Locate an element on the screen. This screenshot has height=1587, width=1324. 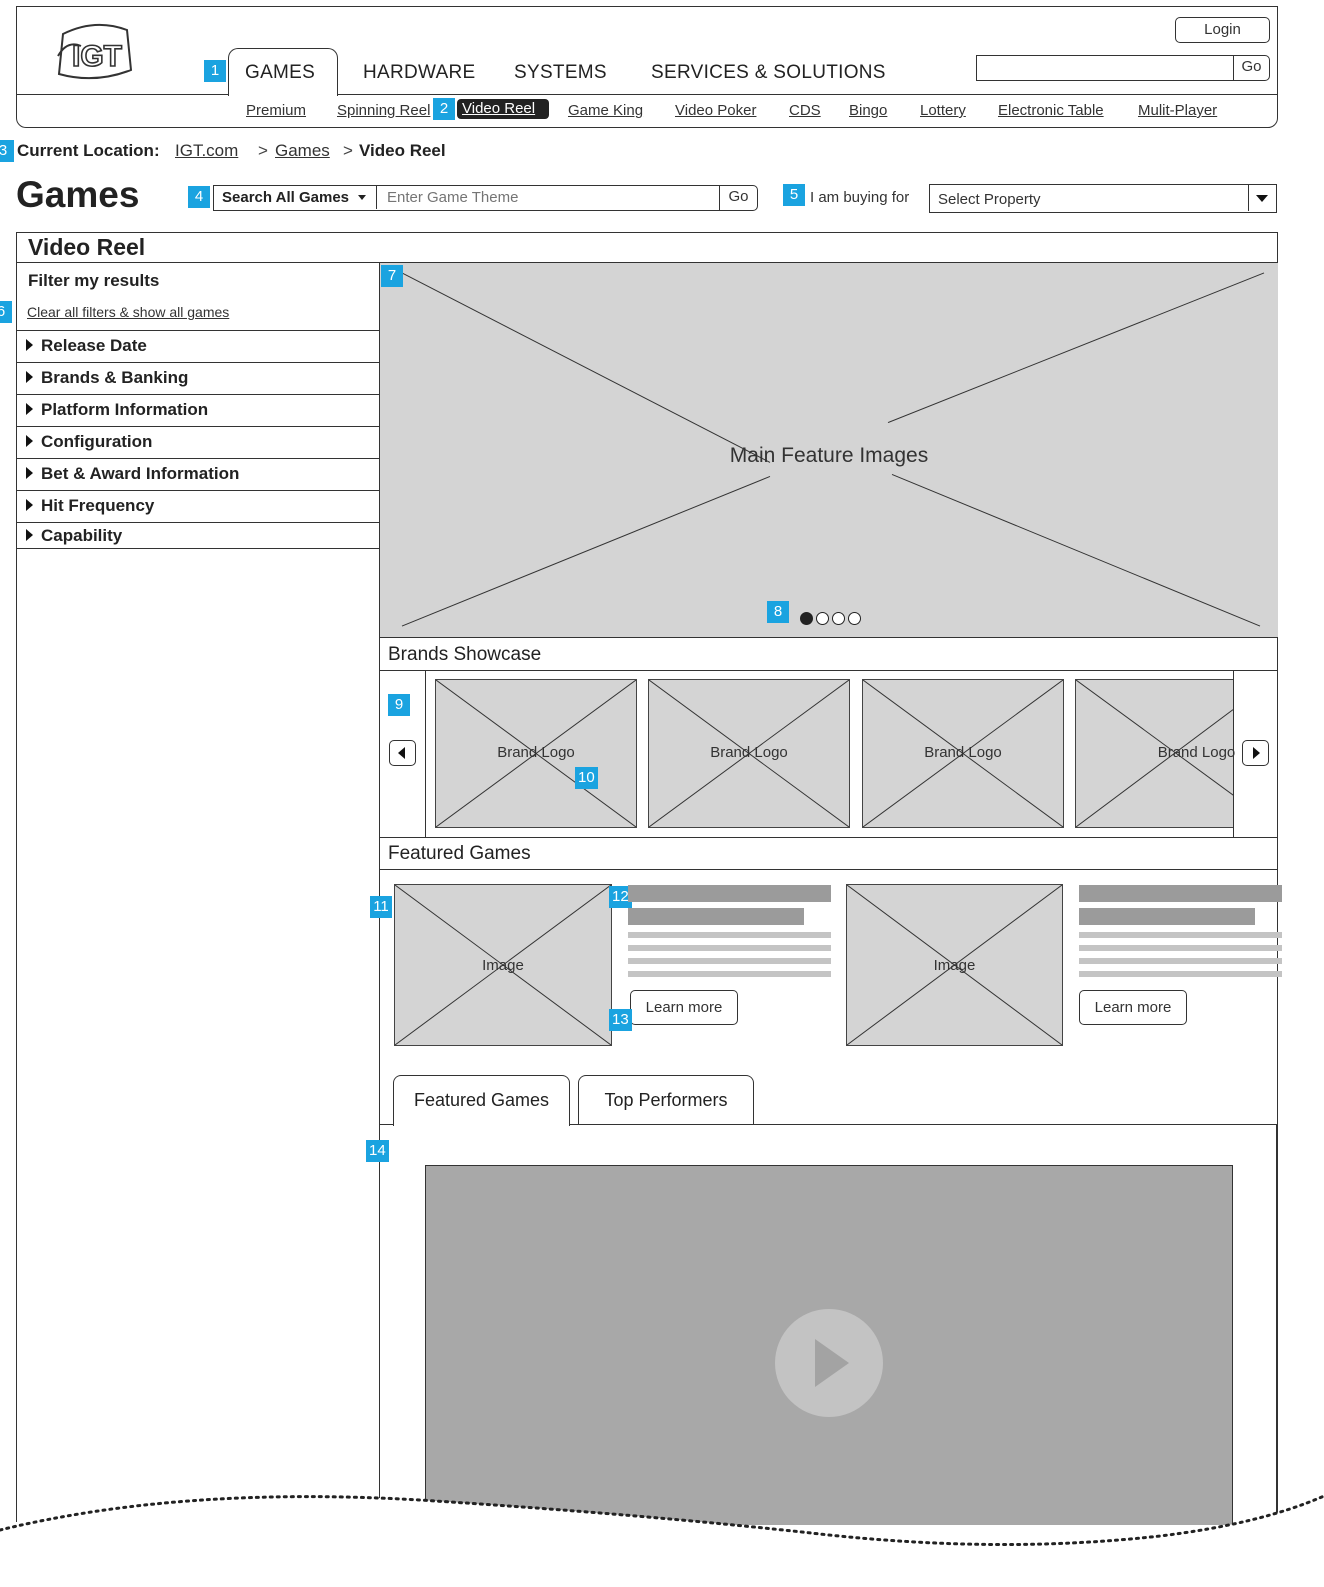
breadcrumb-igt: IGT.com is located at coordinates (206, 151).